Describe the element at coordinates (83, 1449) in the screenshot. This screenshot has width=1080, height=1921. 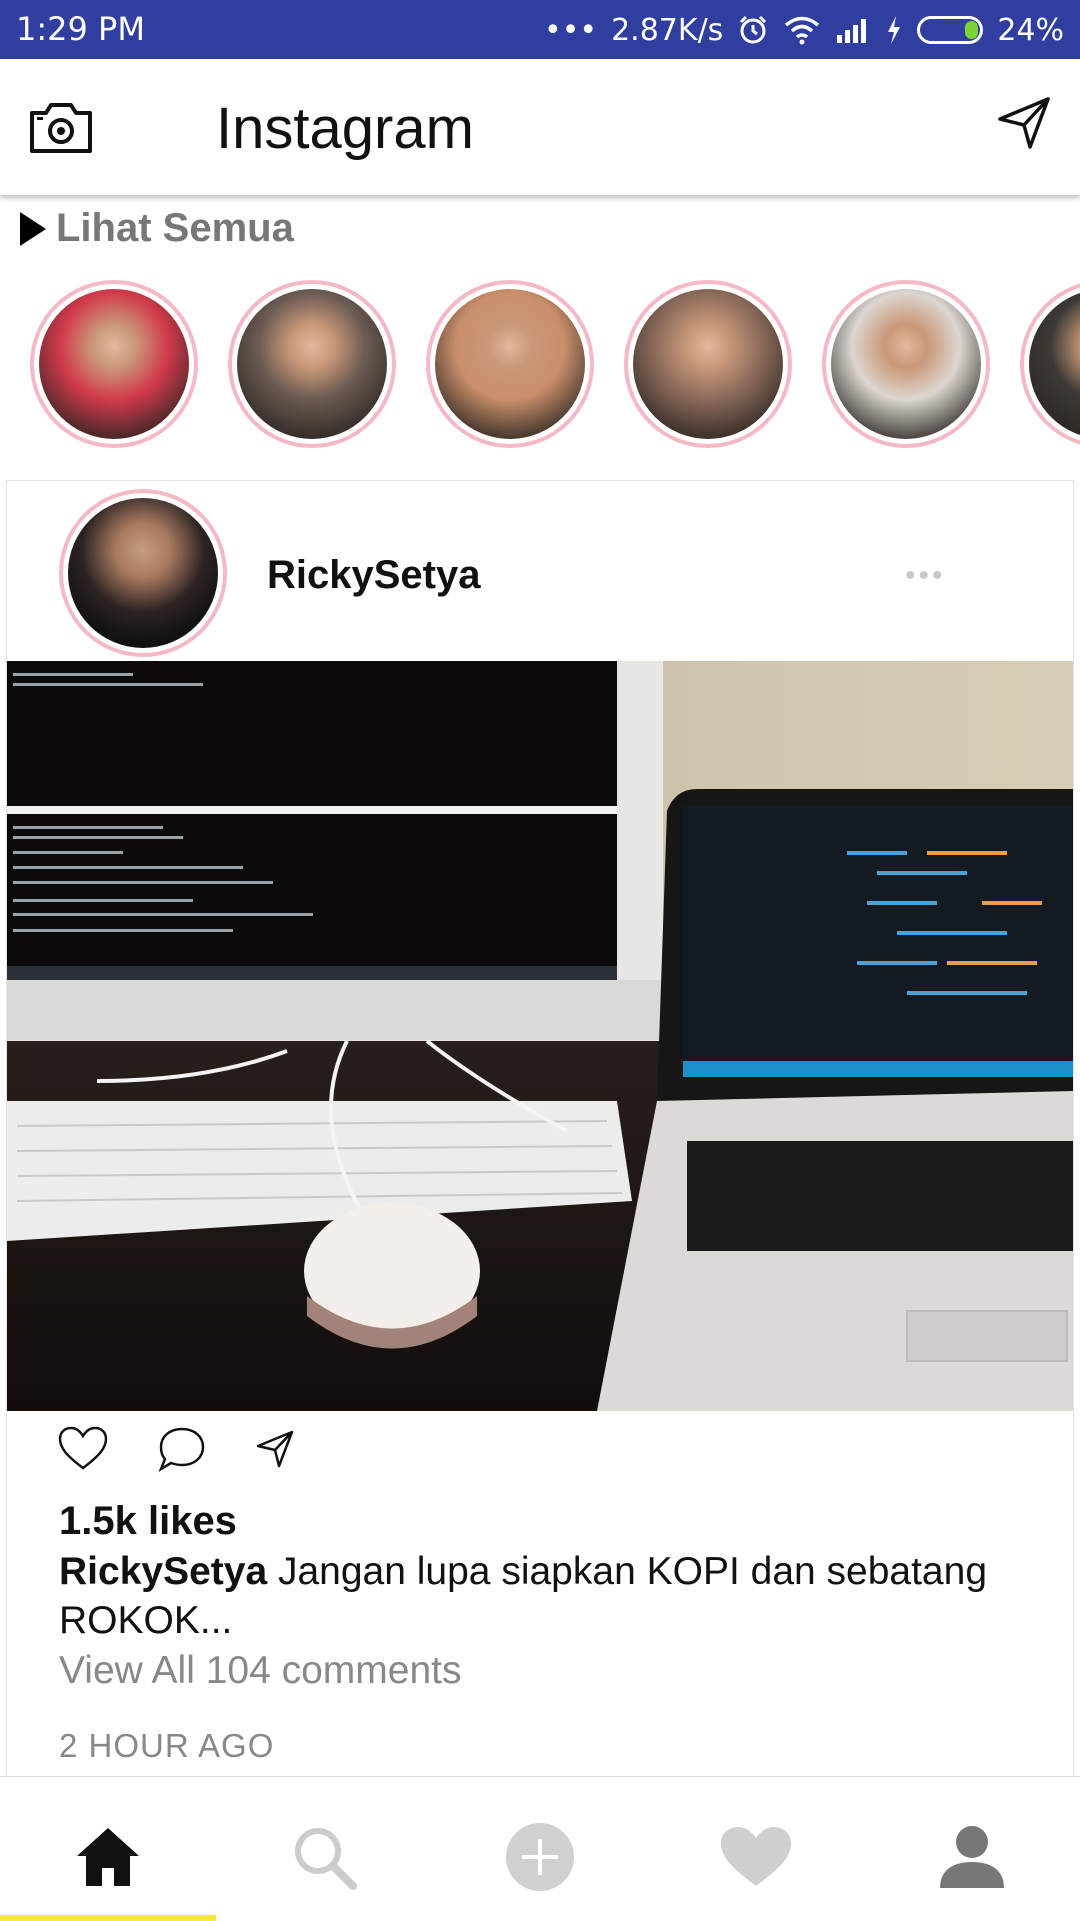
I see `like-icon` at that location.